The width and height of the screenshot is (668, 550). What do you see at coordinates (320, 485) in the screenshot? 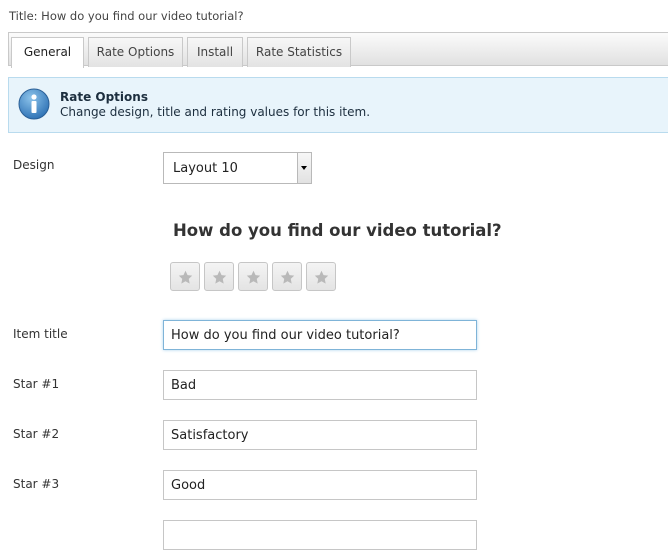
I see `star-3-input` at bounding box center [320, 485].